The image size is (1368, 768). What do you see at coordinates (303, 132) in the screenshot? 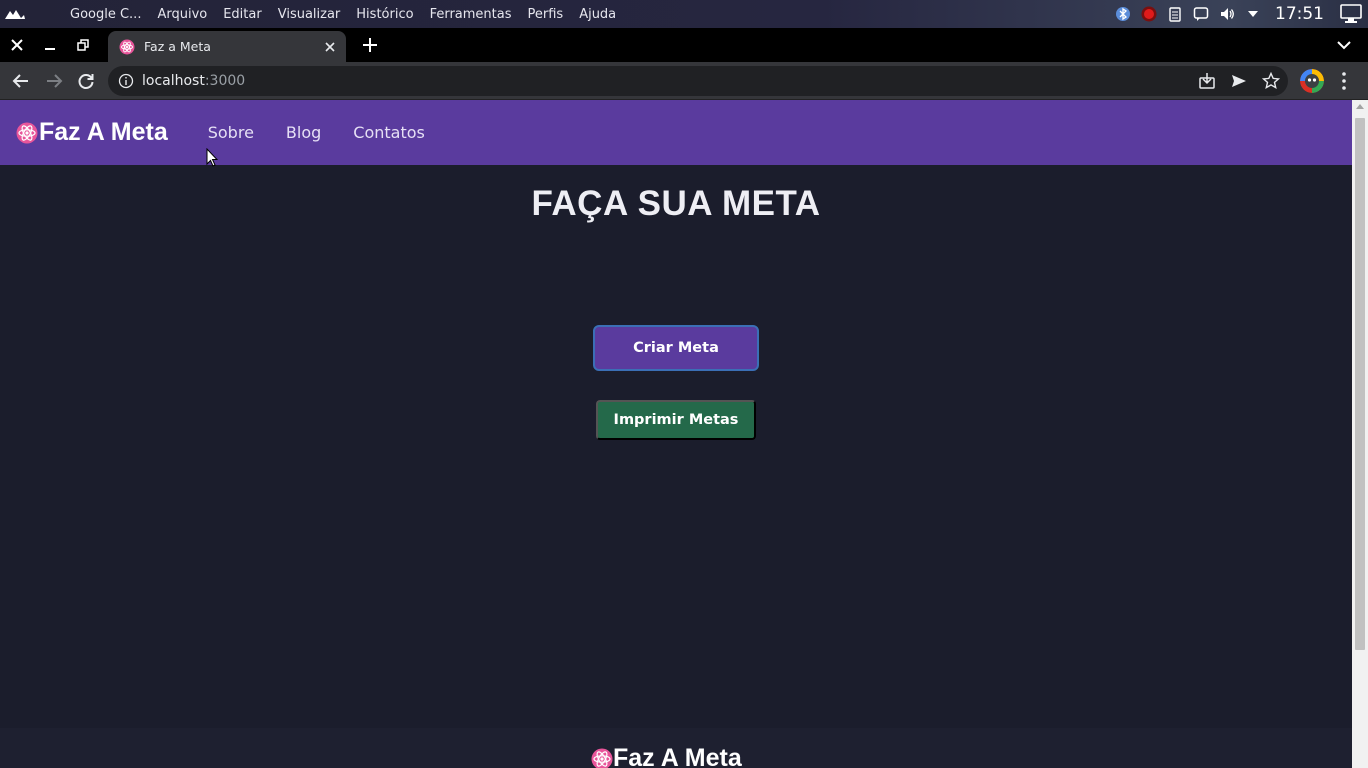
I see `nav-link-blog: Blog` at bounding box center [303, 132].